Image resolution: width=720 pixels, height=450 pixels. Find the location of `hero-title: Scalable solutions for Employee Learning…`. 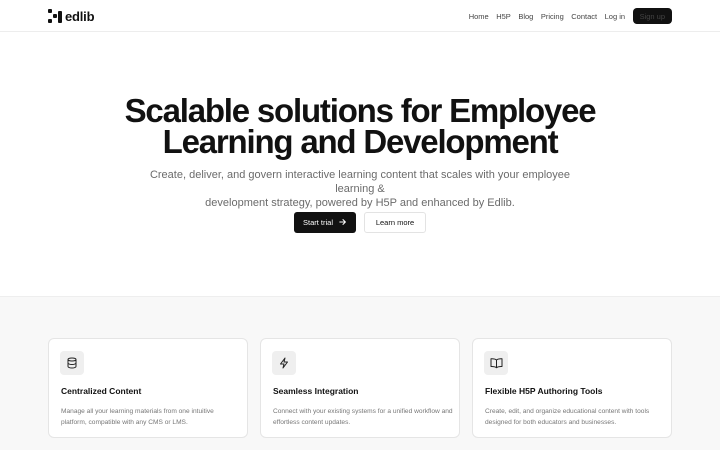

hero-title: Scalable solutions for Employee Learning… is located at coordinates (360, 127).